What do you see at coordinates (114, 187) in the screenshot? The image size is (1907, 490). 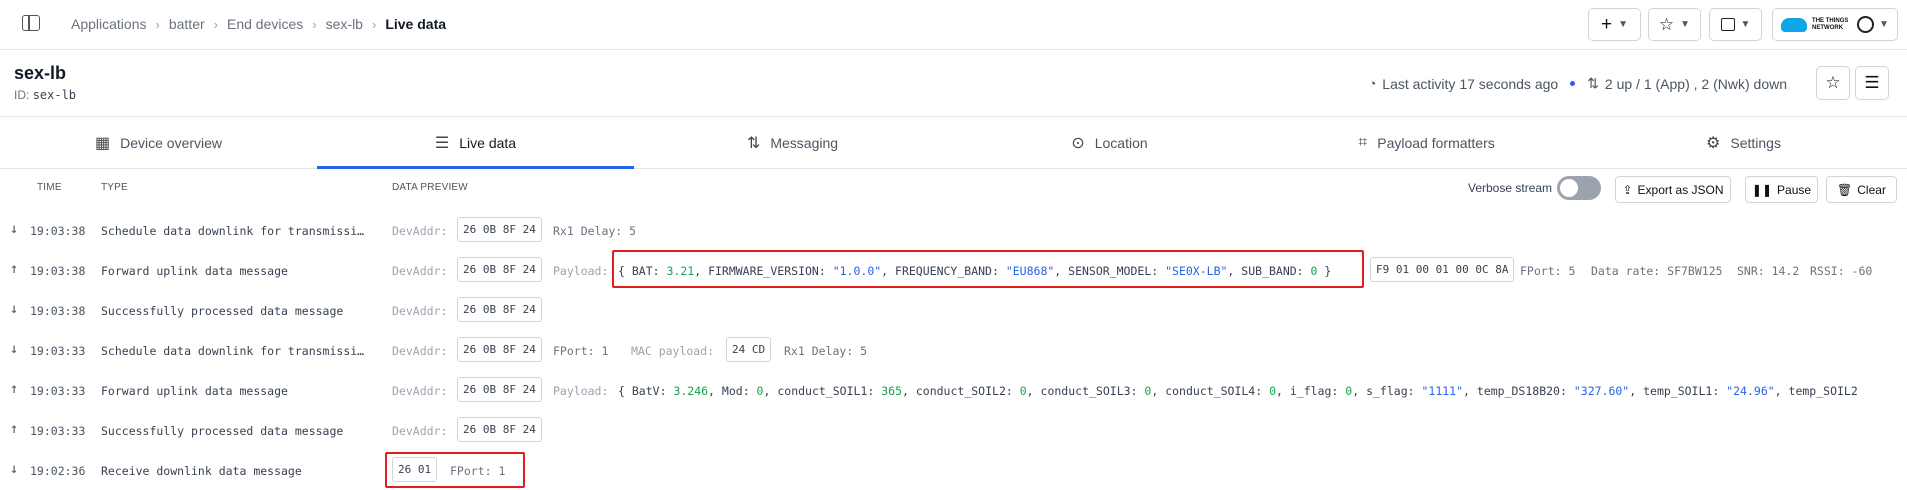 I see `column-header-type: TYPE` at bounding box center [114, 187].